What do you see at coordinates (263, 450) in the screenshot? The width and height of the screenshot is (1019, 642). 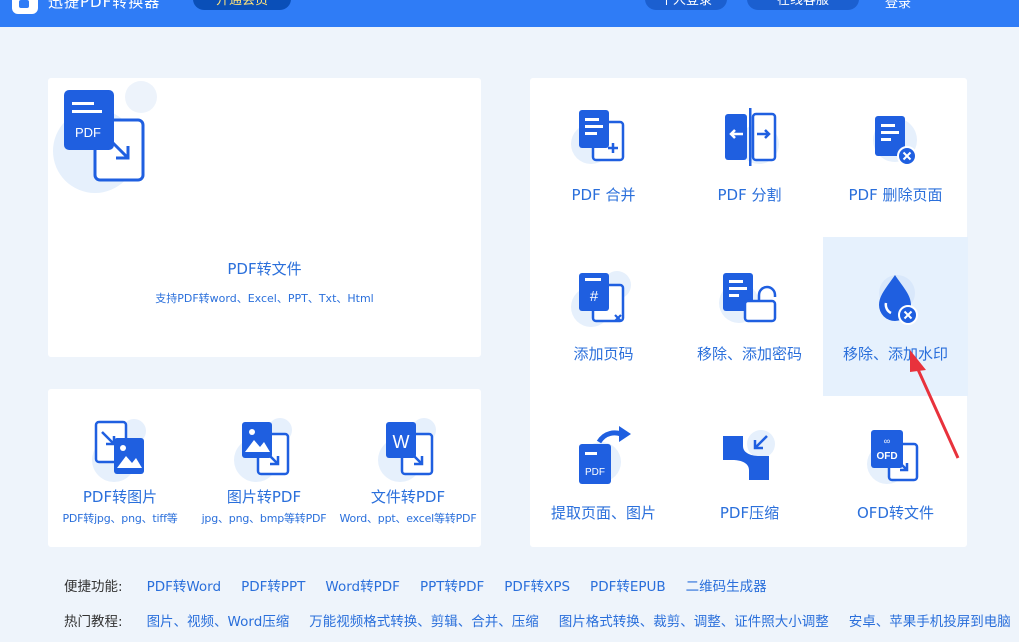 I see `image-to-pdf-icon` at bounding box center [263, 450].